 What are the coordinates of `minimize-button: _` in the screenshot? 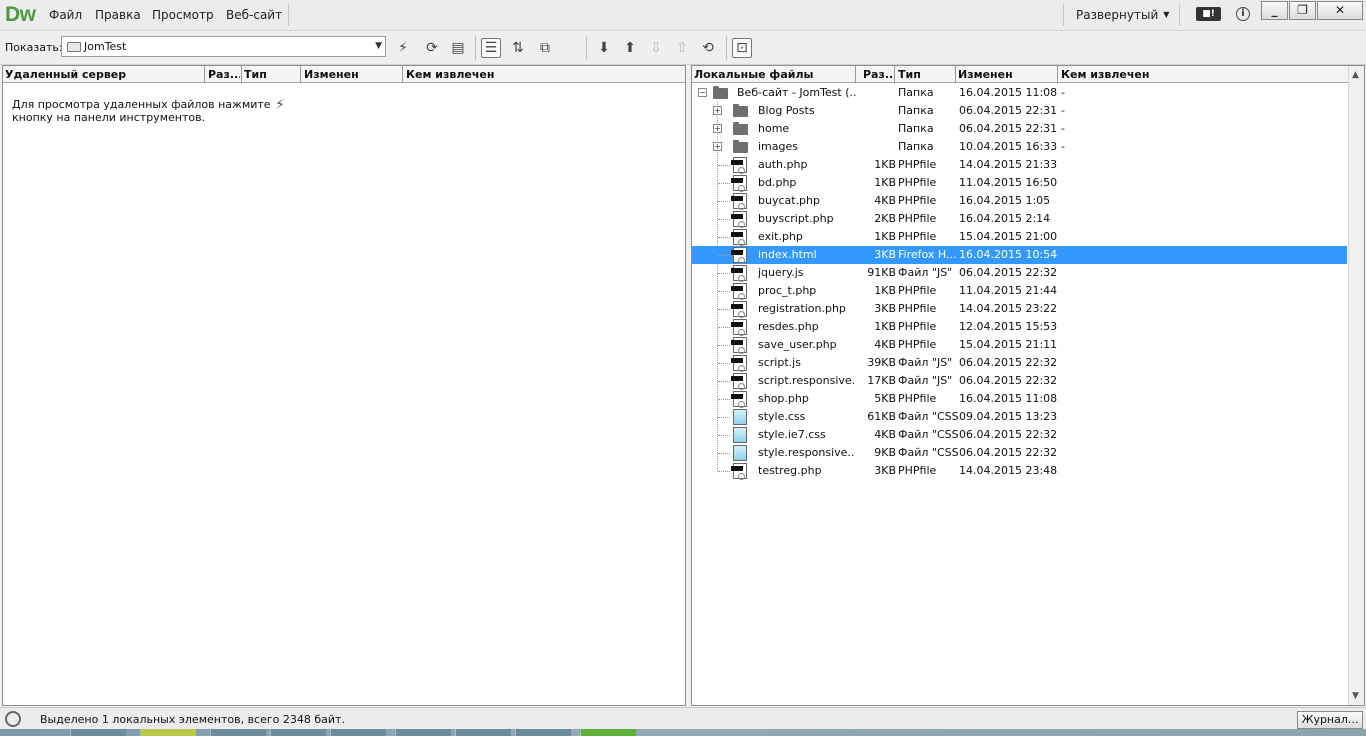 It's located at (1274, 10).